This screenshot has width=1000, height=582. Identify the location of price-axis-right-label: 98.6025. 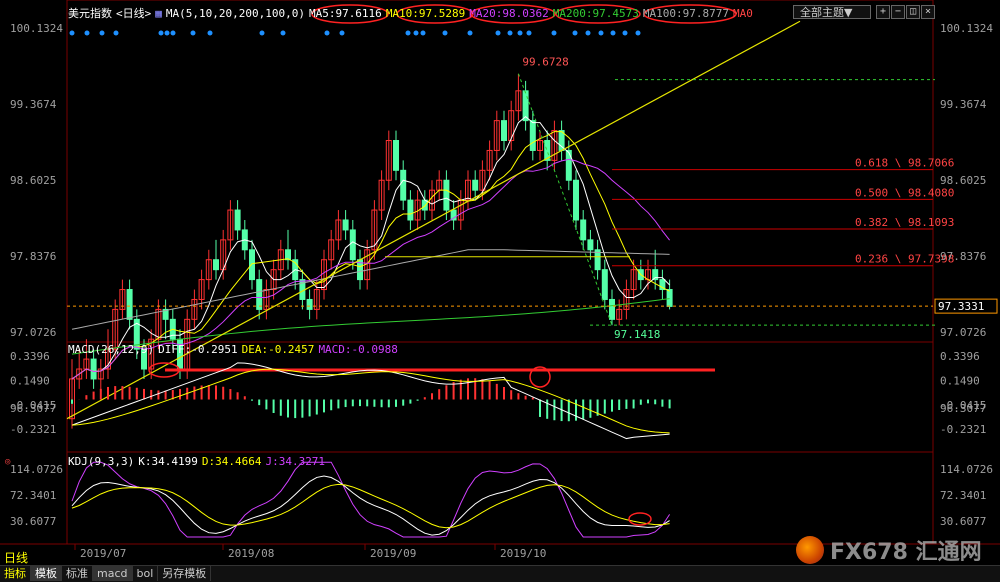
(963, 180).